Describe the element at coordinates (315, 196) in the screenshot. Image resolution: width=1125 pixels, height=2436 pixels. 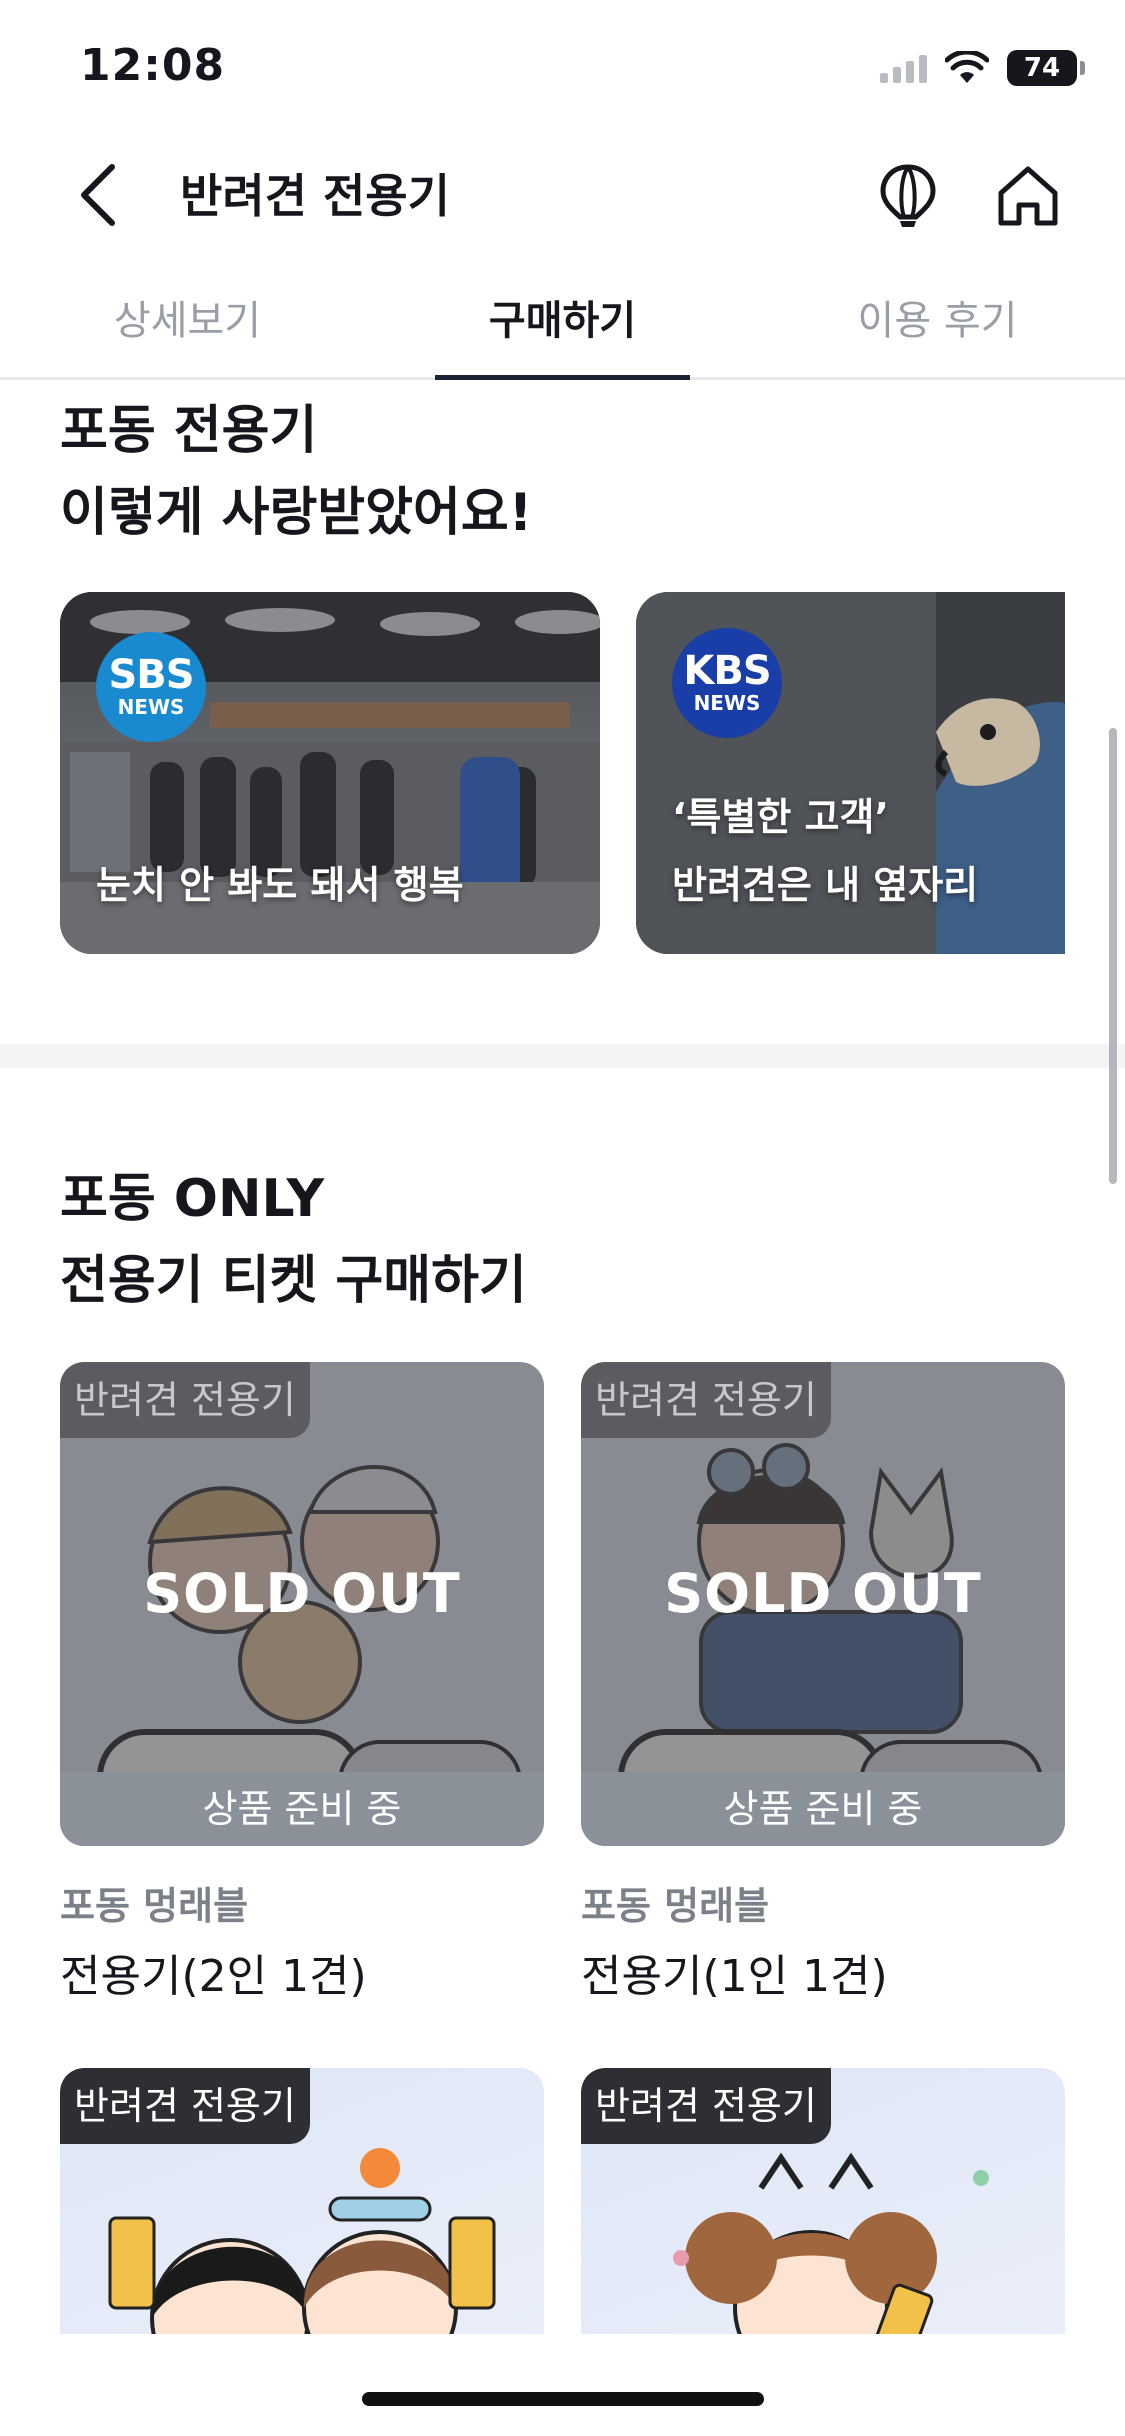
I see `page-title: 반려견 전용기` at that location.